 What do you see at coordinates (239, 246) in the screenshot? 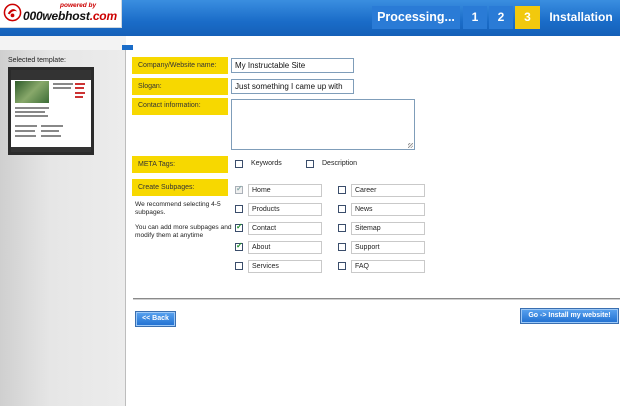
I see `subpage-about-checkbox` at bounding box center [239, 246].